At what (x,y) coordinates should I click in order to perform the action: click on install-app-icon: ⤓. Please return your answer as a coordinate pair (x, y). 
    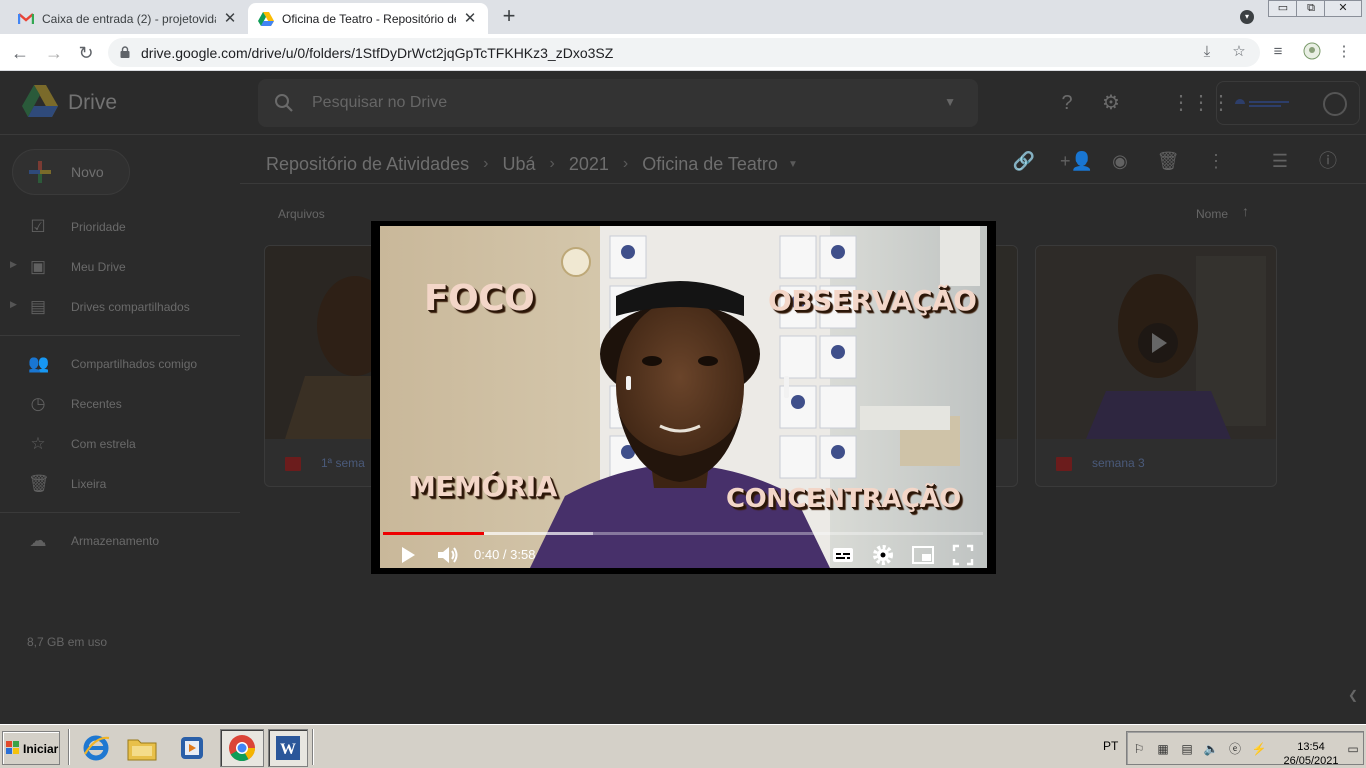
    Looking at the image, I should click on (1207, 52).